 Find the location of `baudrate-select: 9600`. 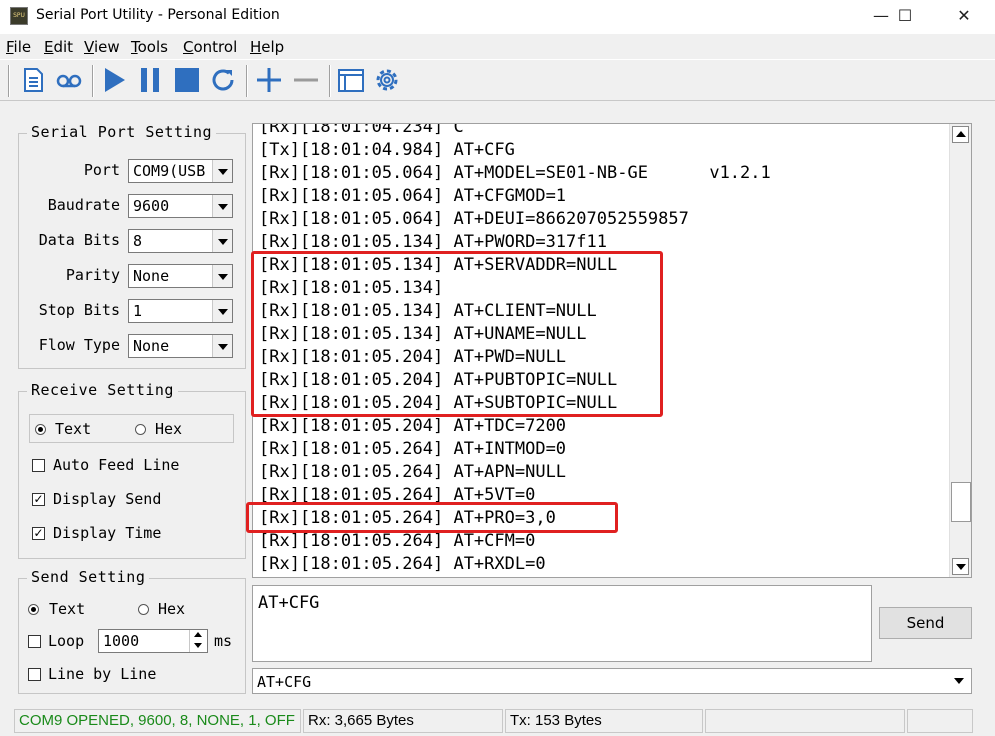

baudrate-select: 9600 is located at coordinates (180, 206).